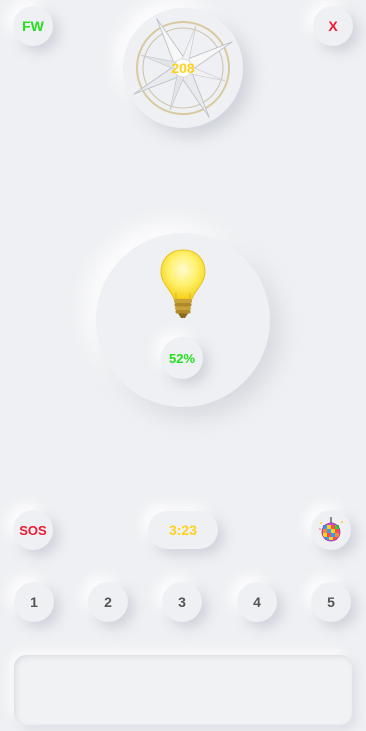 The height and width of the screenshot is (731, 366). I want to click on compass-dial: 208, so click(183, 68).